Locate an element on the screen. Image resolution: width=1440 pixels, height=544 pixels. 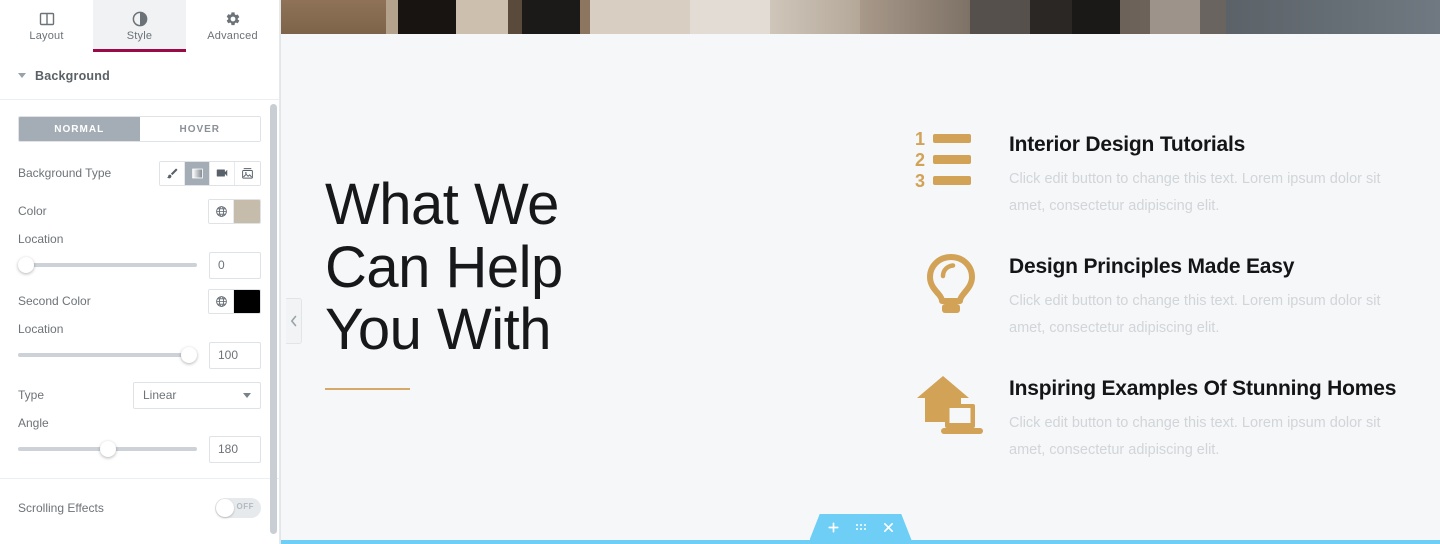
bg-type-gradient-button is located at coordinates (197, 173).